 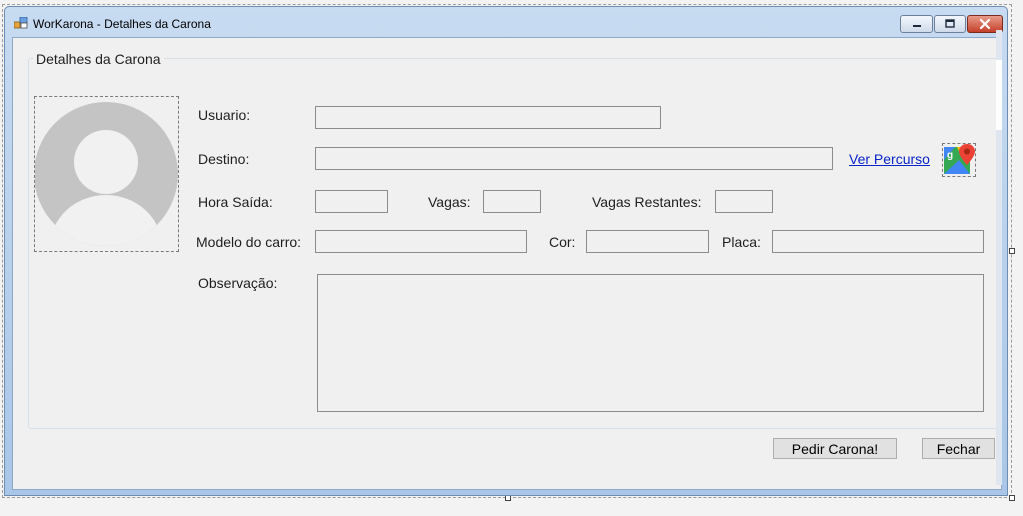 I want to click on ver-percurso-map-button: g, so click(x=959, y=160).